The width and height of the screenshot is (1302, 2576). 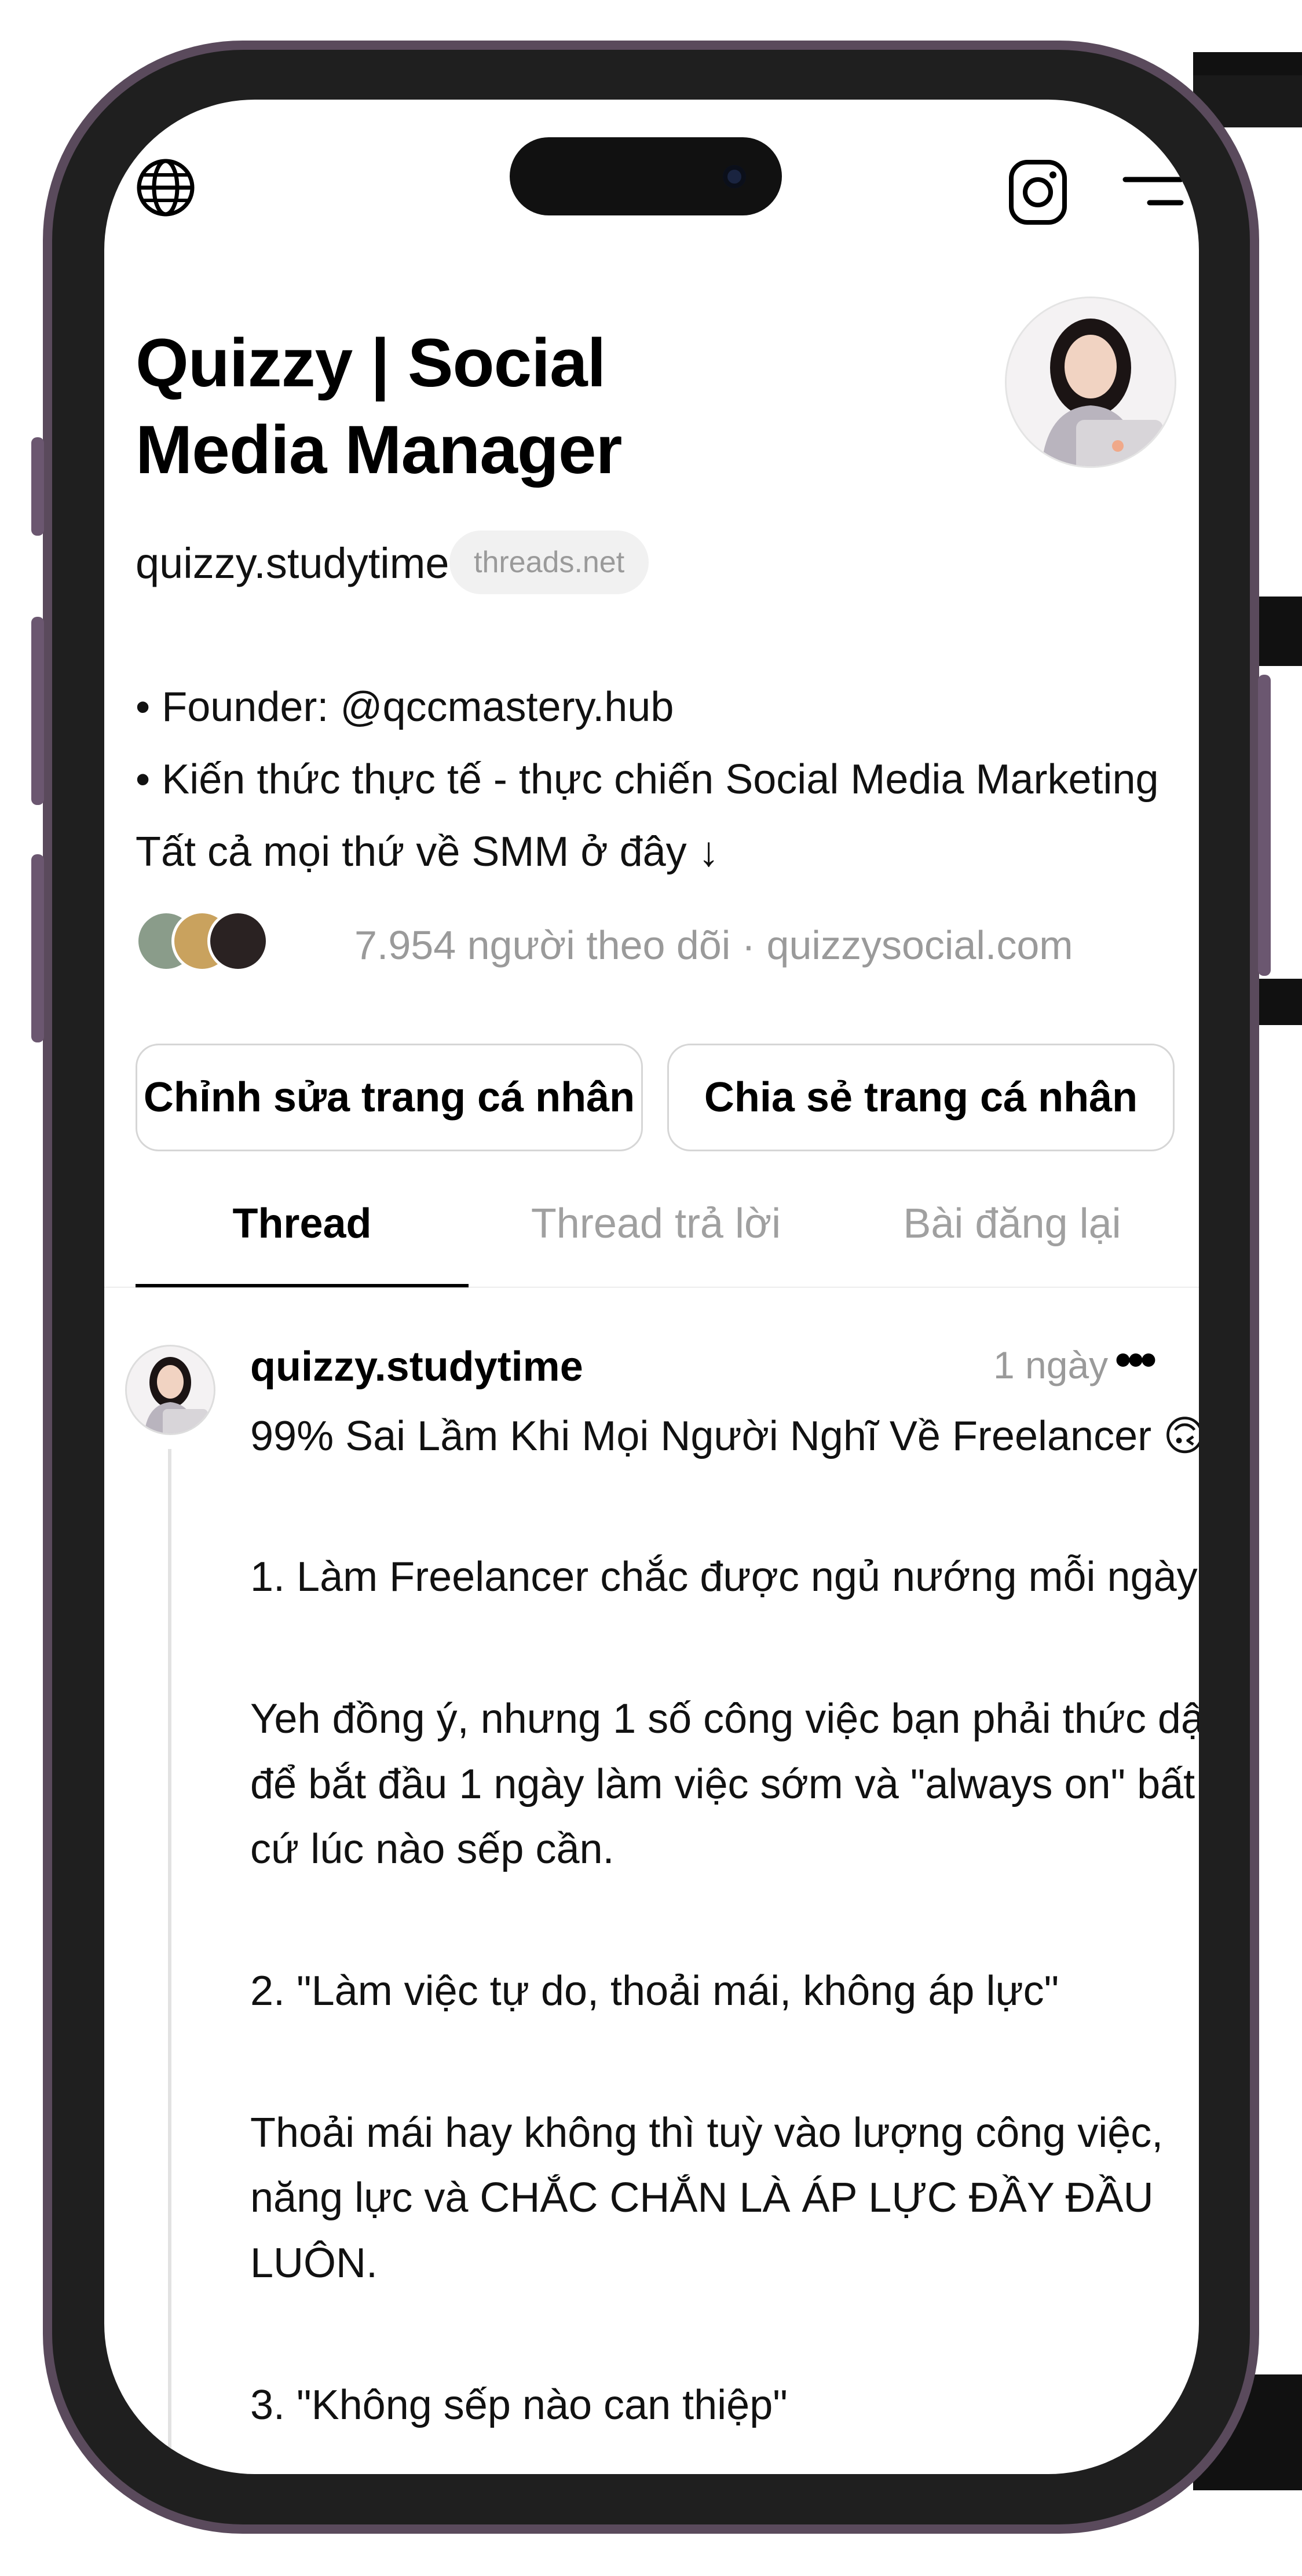 I want to click on post-text-line: năng lực và CHẮC CHẮN LÀ ÁP LỰC ĐẦY ĐẦU, so click(x=702, y=2198).